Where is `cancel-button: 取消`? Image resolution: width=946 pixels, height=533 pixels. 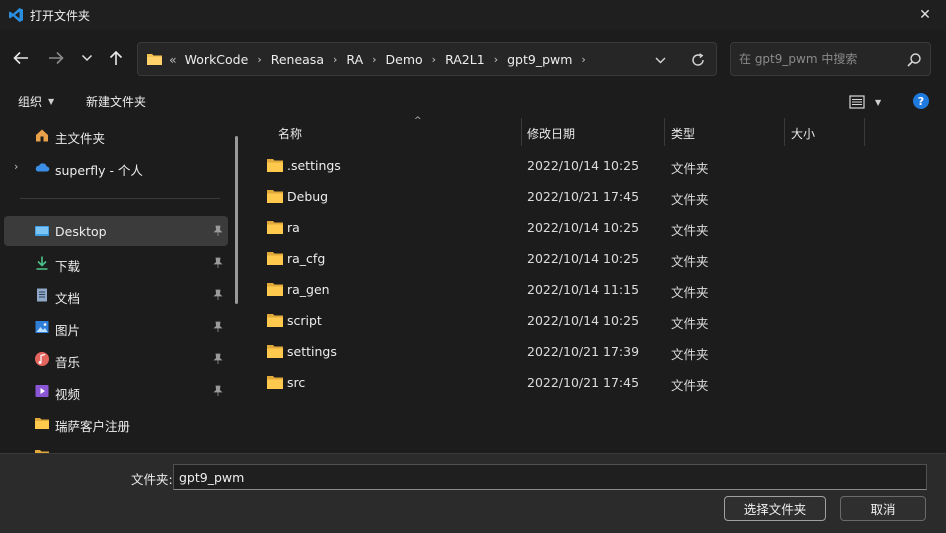 cancel-button: 取消 is located at coordinates (883, 508).